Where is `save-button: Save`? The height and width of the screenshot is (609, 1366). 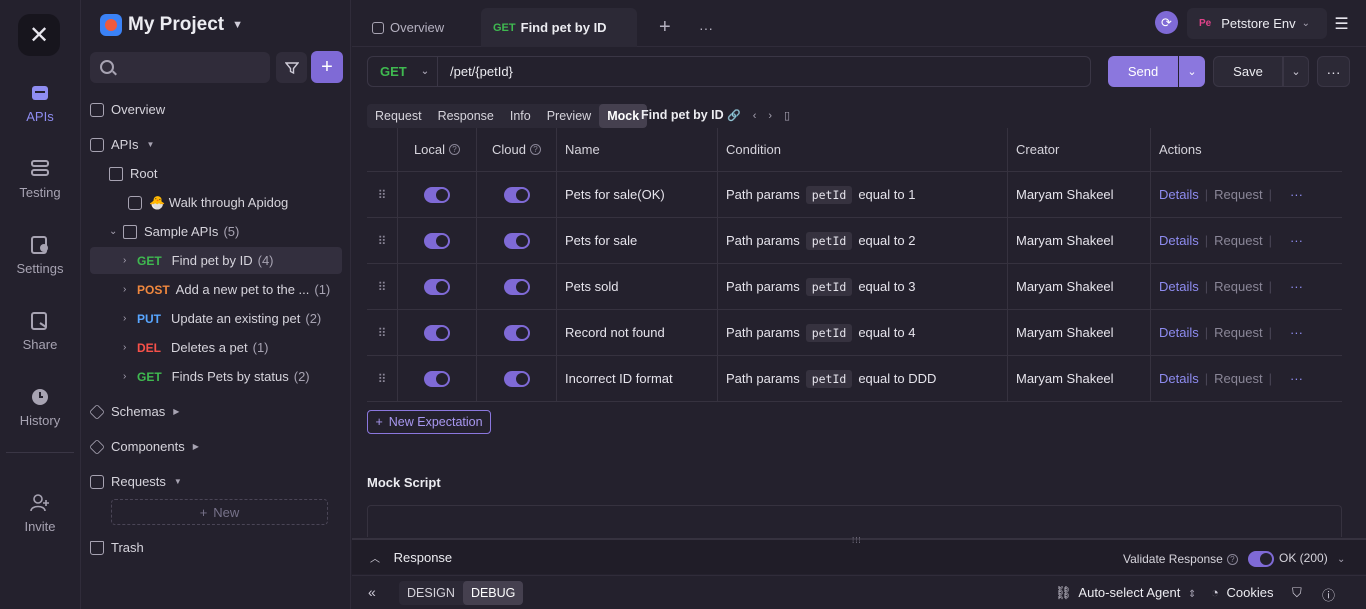 save-button: Save is located at coordinates (1248, 71).